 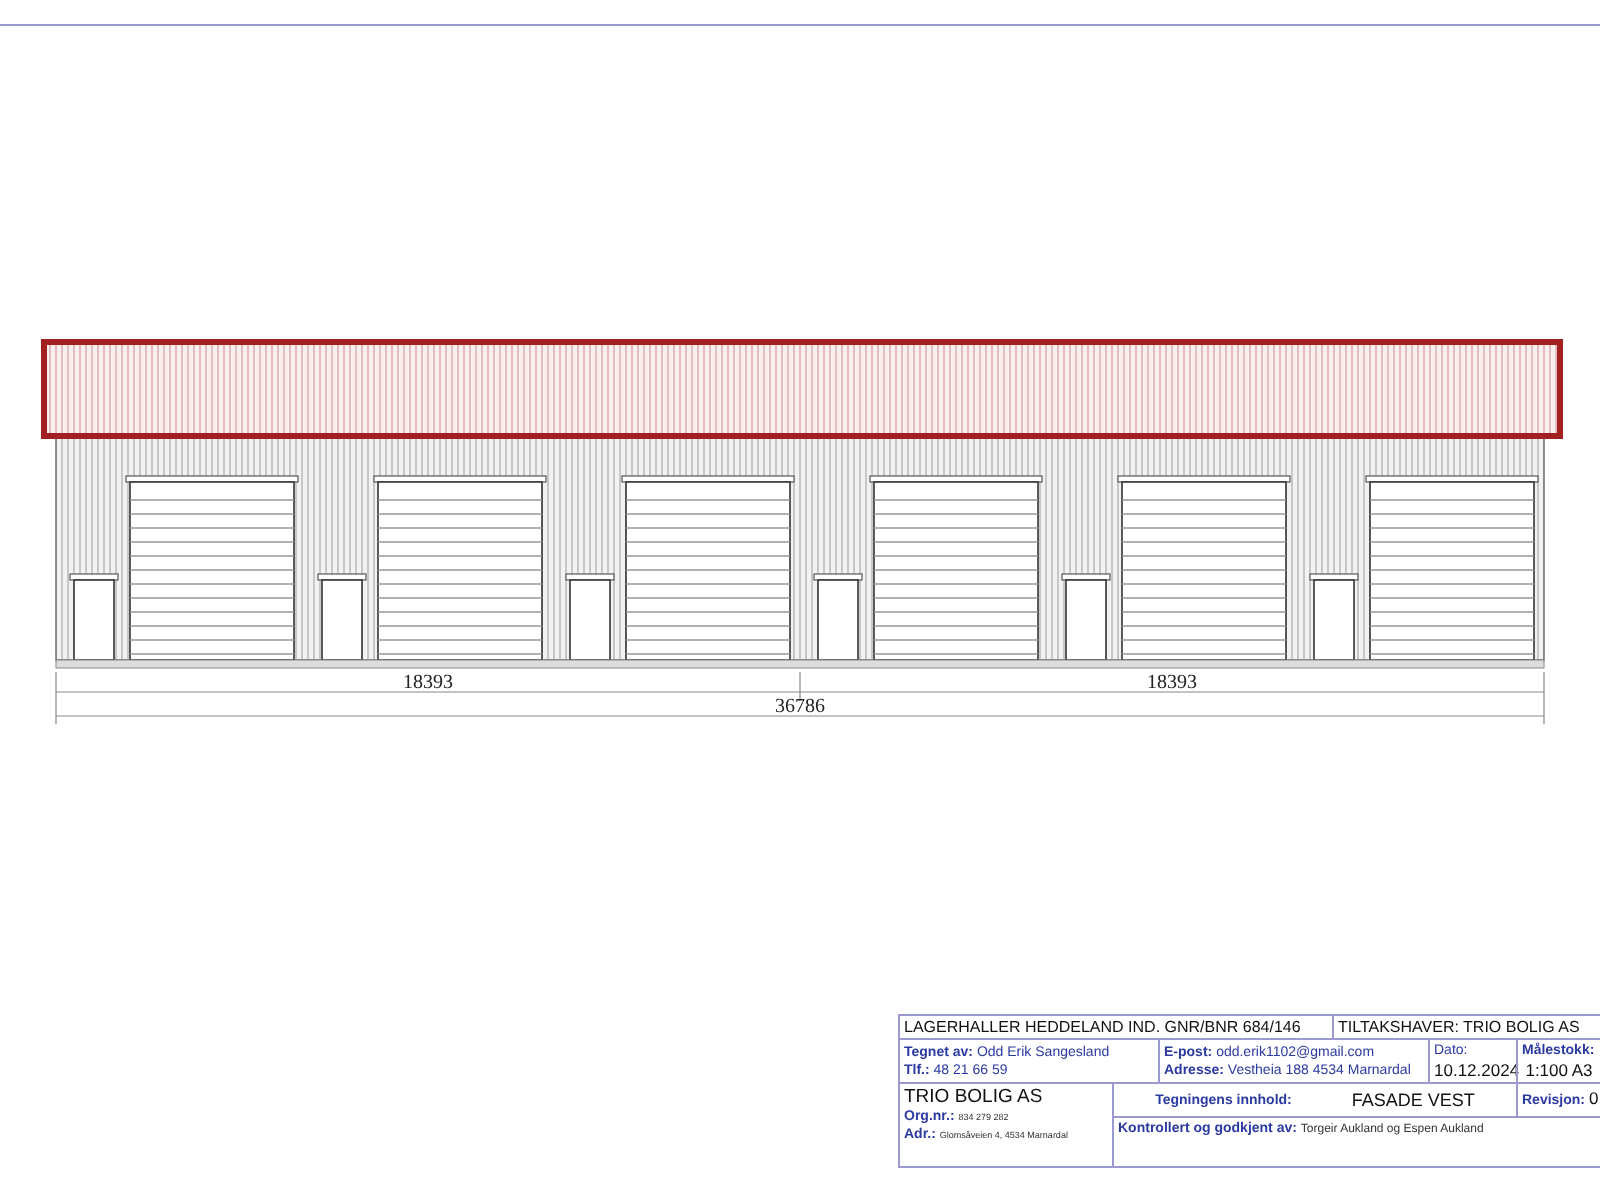 What do you see at coordinates (1103, 1027) in the screenshot?
I see `project-title: LAGERHALLER HEDDELAND IND. GNR/BNR 684/146` at bounding box center [1103, 1027].